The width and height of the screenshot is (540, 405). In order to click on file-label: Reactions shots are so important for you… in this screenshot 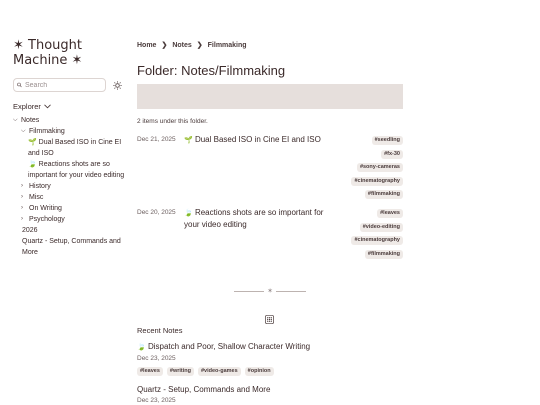, I will do `click(76, 170)`.